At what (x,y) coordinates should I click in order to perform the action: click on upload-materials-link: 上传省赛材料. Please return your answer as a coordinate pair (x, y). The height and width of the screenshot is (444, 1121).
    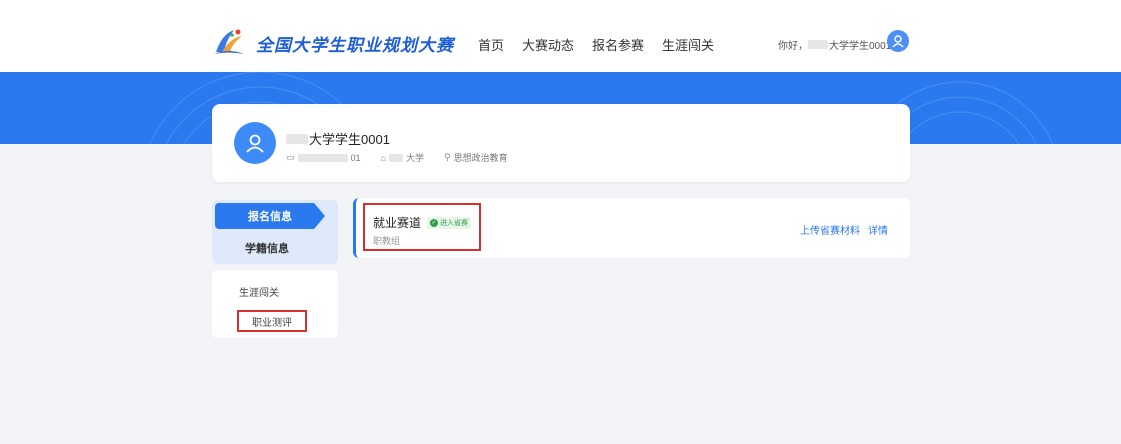
    Looking at the image, I should click on (830, 229).